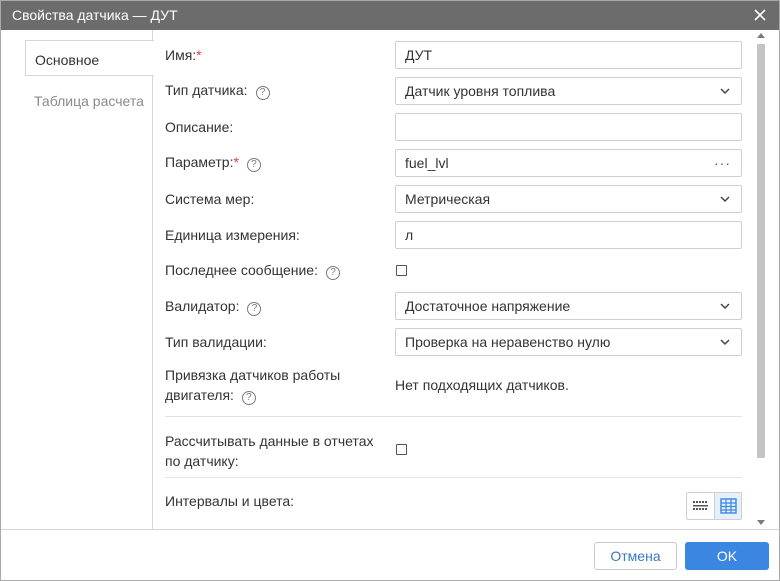 This screenshot has height=581, width=780. What do you see at coordinates (488, 306) in the screenshot?
I see `validator-value: Достаточное напряжение` at bounding box center [488, 306].